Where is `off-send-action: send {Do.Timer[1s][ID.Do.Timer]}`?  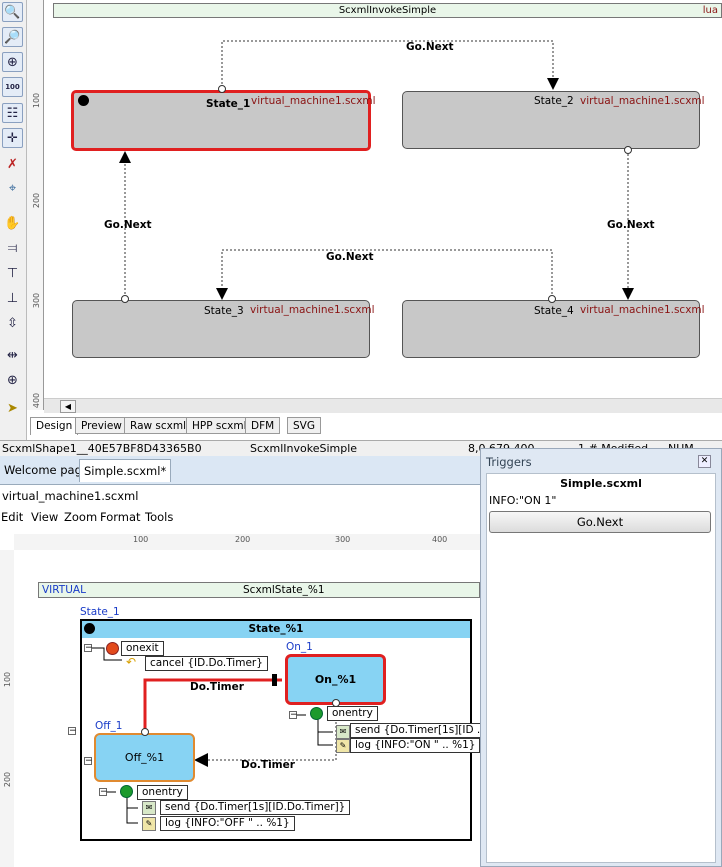 off-send-action: send {Do.Timer[1s][ID.Do.Timer]} is located at coordinates (255, 807).